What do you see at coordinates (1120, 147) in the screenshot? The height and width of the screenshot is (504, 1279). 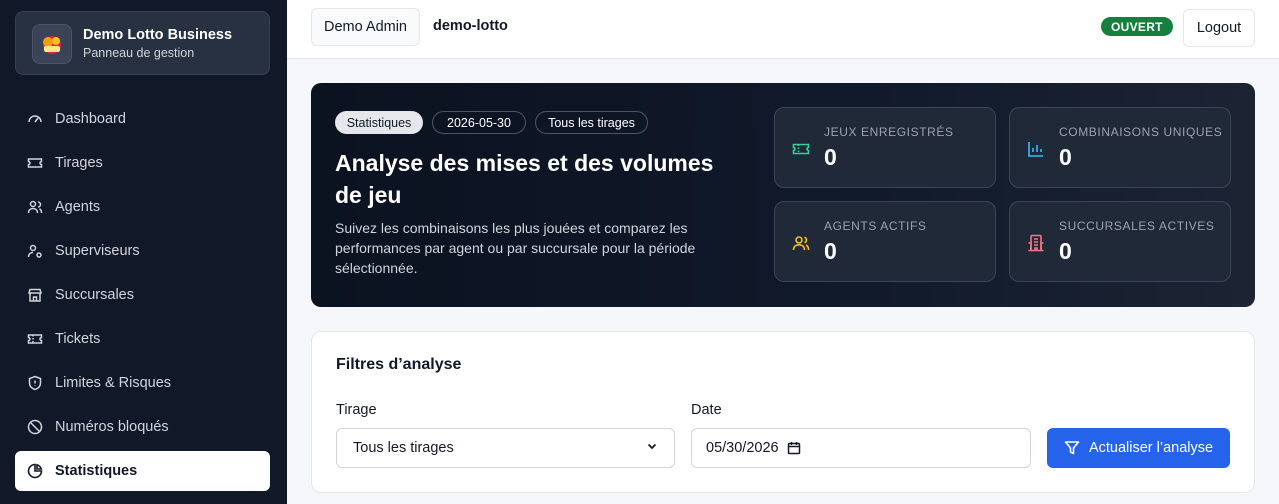 I see `stat-card-combinaisons: COMBINAISONS UNIQUES 0` at bounding box center [1120, 147].